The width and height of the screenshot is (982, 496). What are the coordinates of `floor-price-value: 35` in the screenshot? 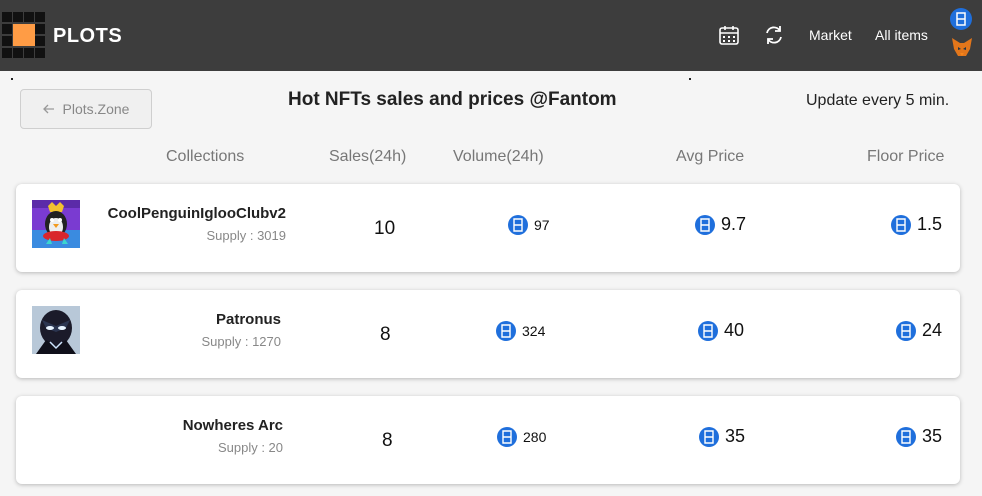 It's located at (919, 436).